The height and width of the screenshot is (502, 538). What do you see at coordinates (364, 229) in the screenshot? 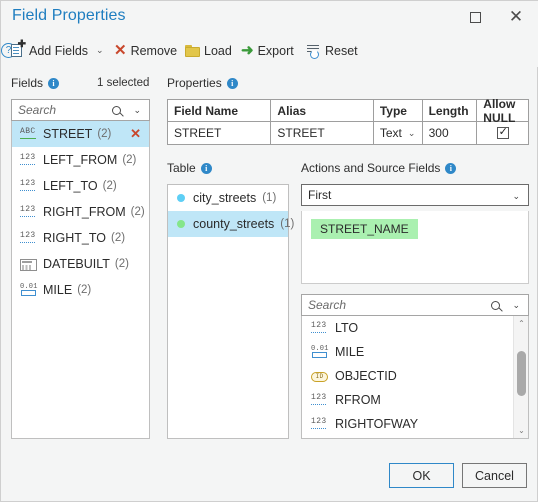
I see `source-field-chip: STREET_NAME` at bounding box center [364, 229].